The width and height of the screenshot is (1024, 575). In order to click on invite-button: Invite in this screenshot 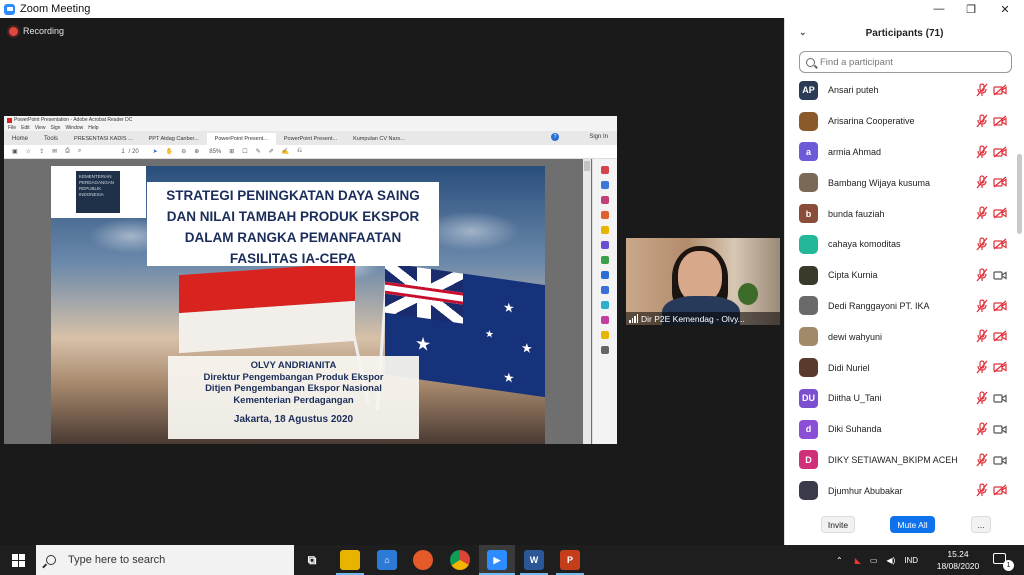, I will do `click(838, 524)`.